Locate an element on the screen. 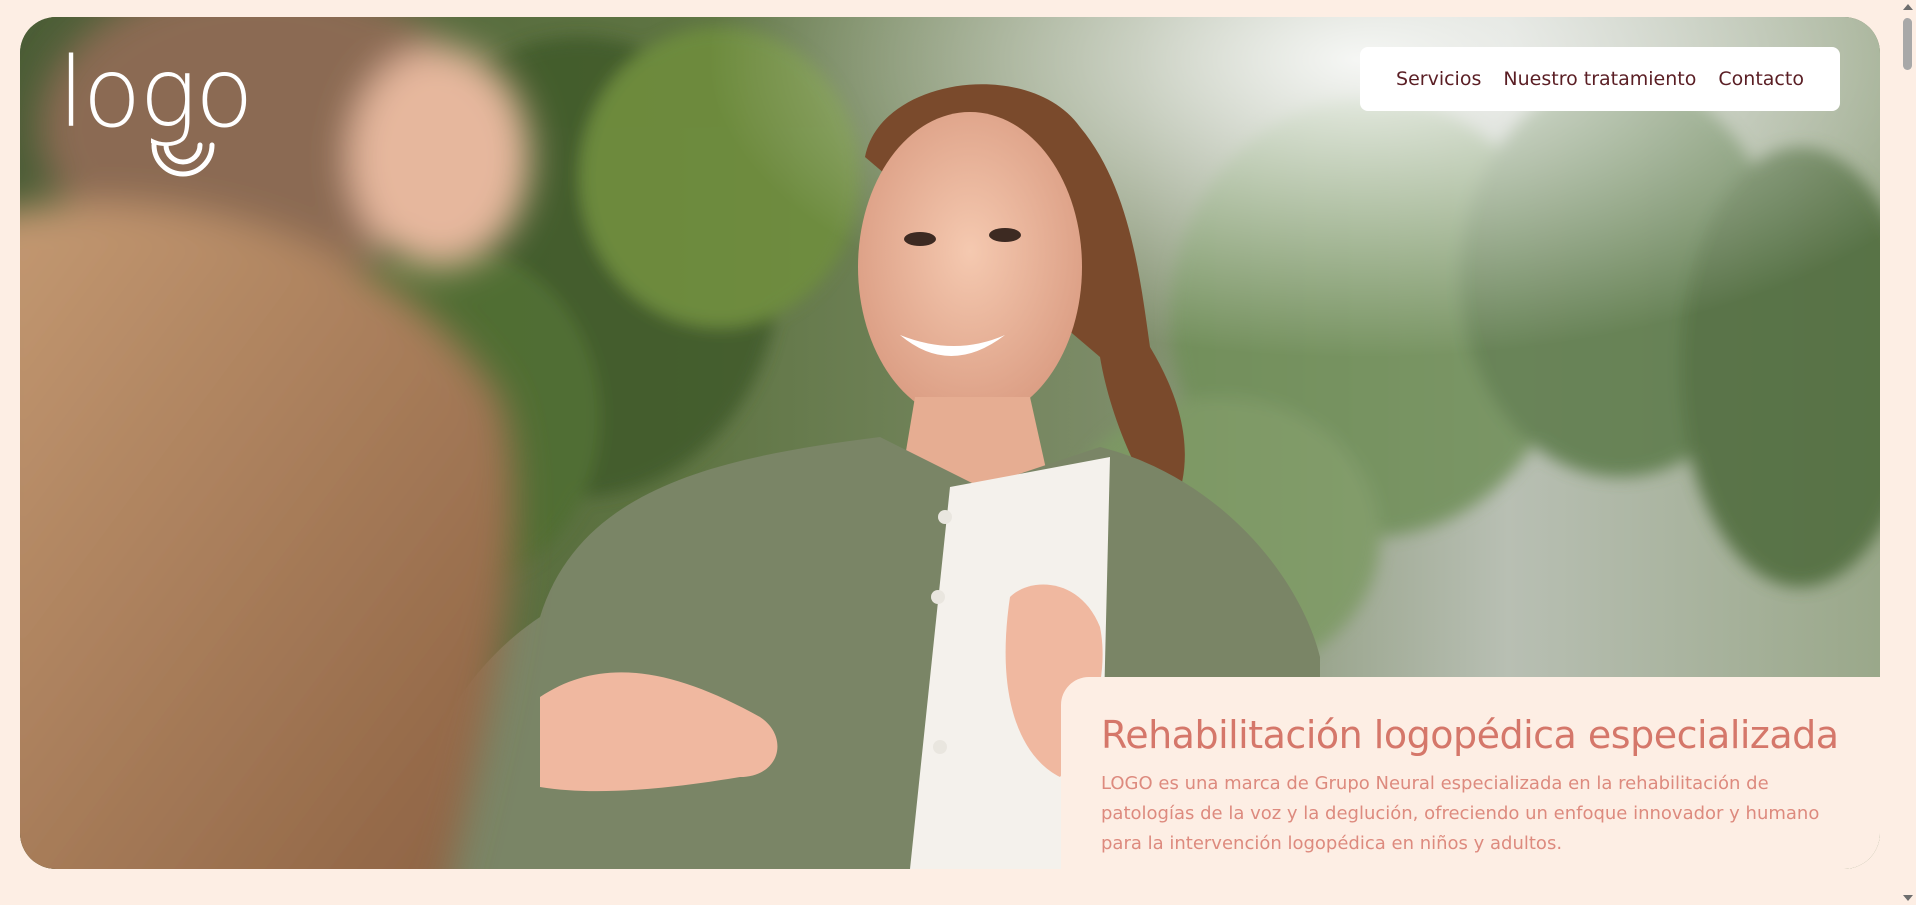 The height and width of the screenshot is (905, 1916). nav-link-nuestro-tratamiento: Nuestro tratamiento is located at coordinates (1599, 79).